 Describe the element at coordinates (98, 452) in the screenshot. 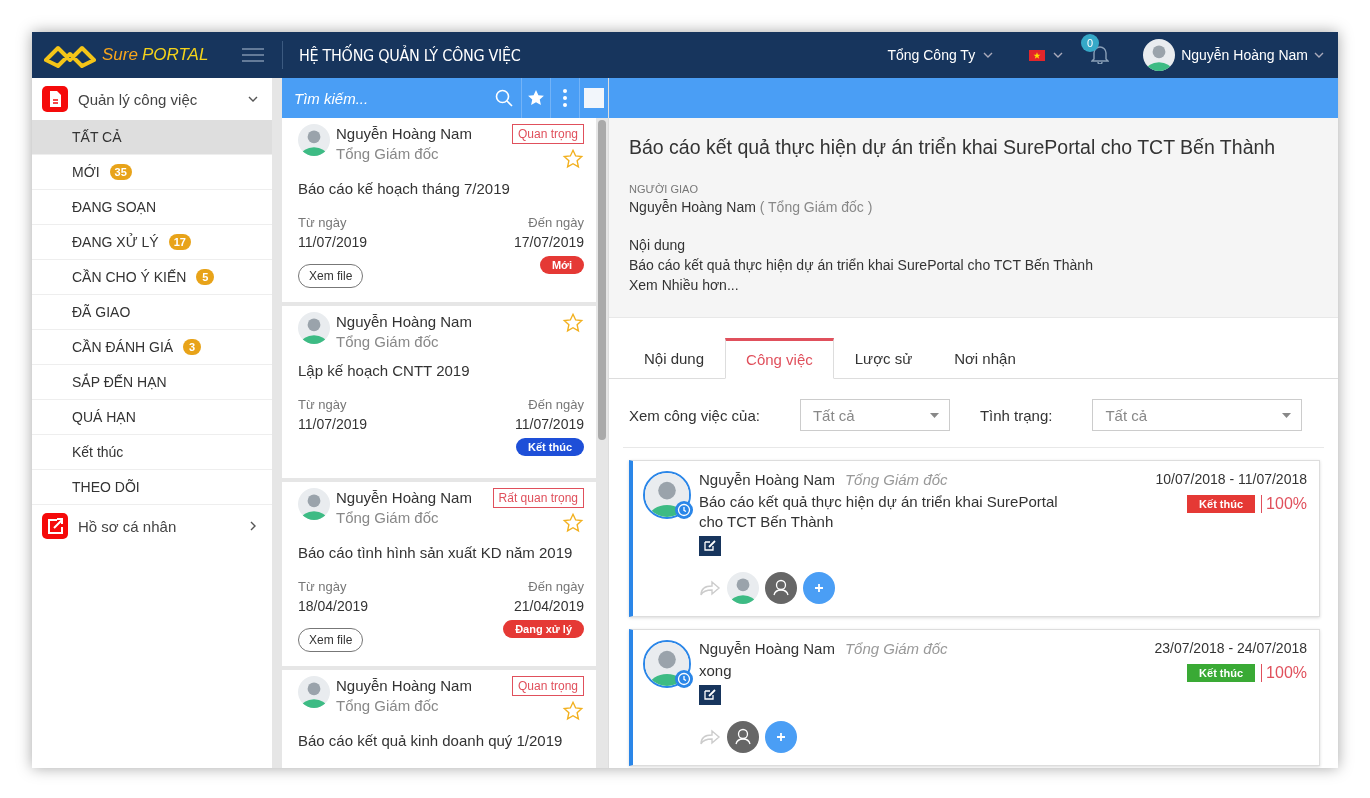

I see `sidebar-label: Kết thúc` at that location.